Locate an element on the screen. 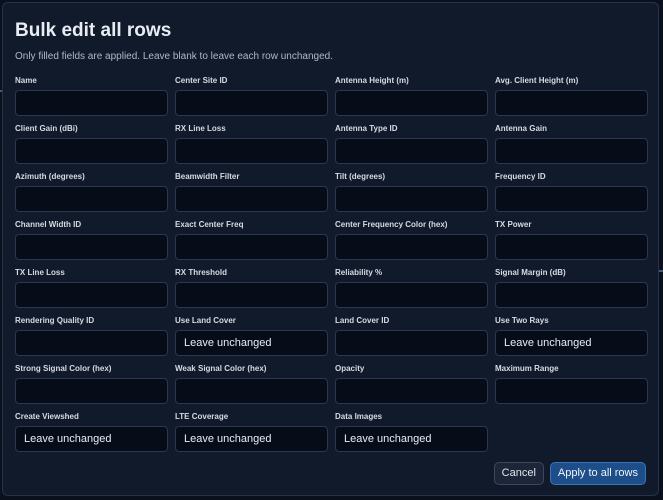 This screenshot has width=663, height=500. field-channel-width-id: Channel Width ID is located at coordinates (91, 241).